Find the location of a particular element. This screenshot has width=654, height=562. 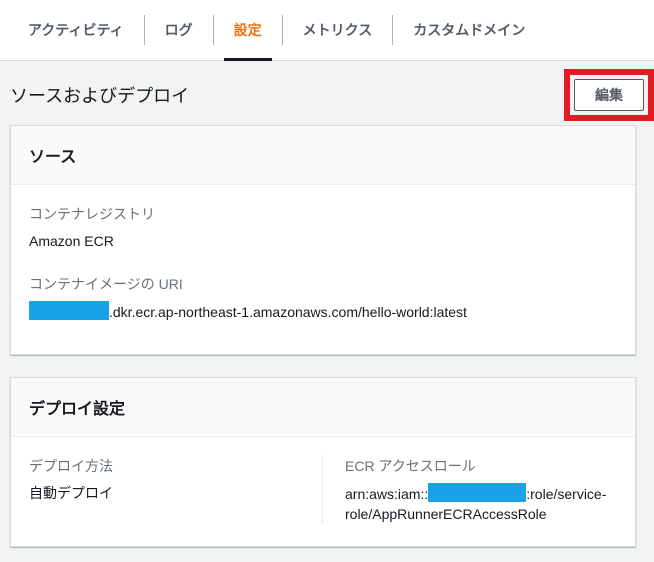

container-image-uri-label: コンテナイメージの URI is located at coordinates (106, 284).